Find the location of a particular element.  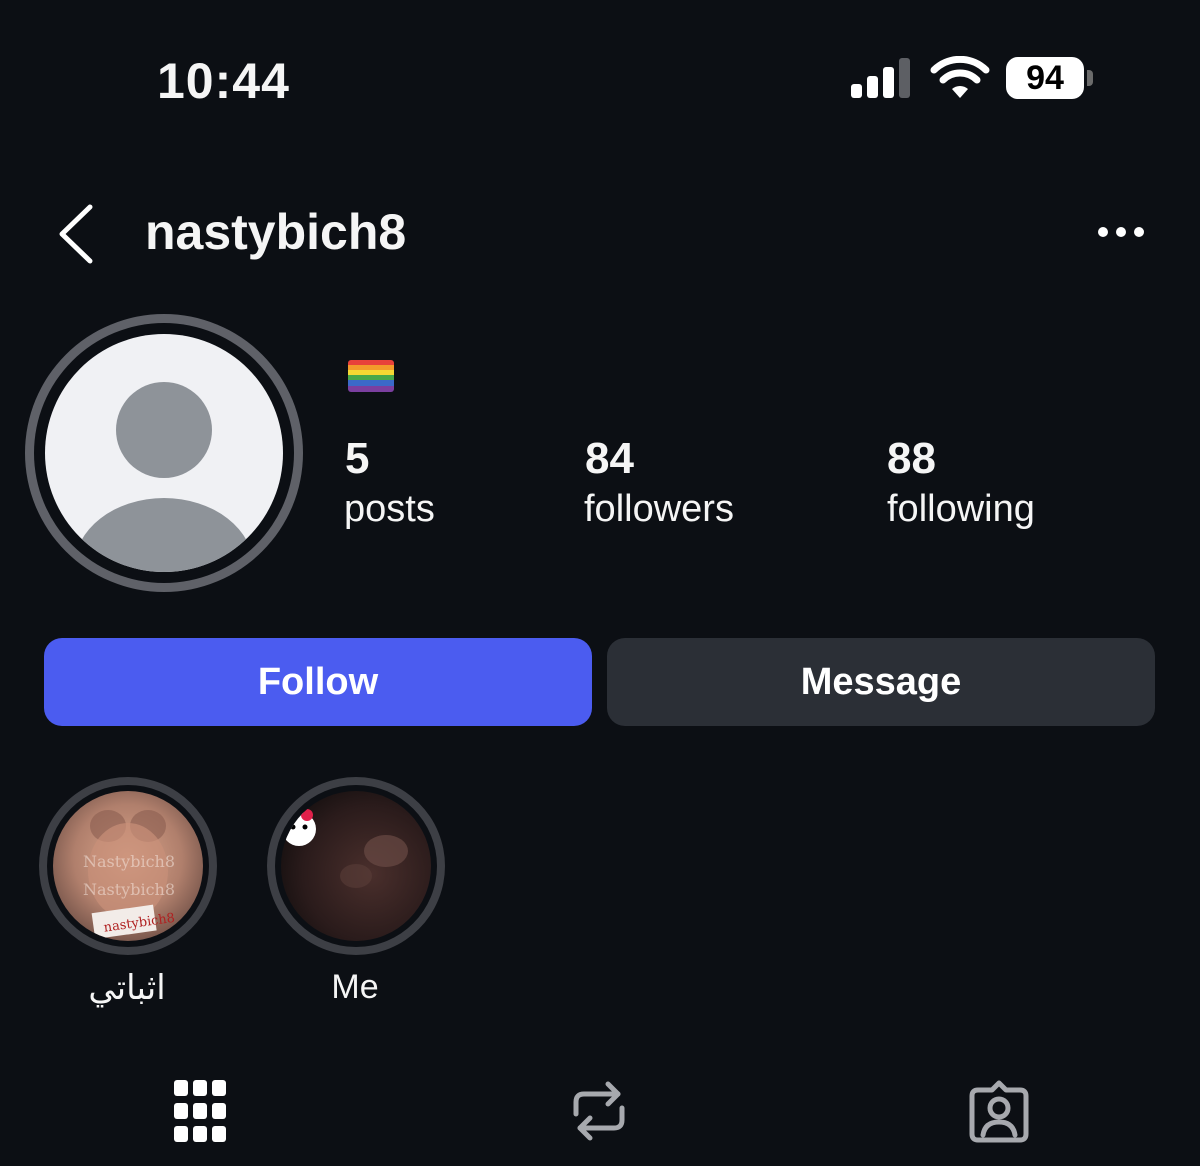

highlight-cover-image is located at coordinates (356, 866).